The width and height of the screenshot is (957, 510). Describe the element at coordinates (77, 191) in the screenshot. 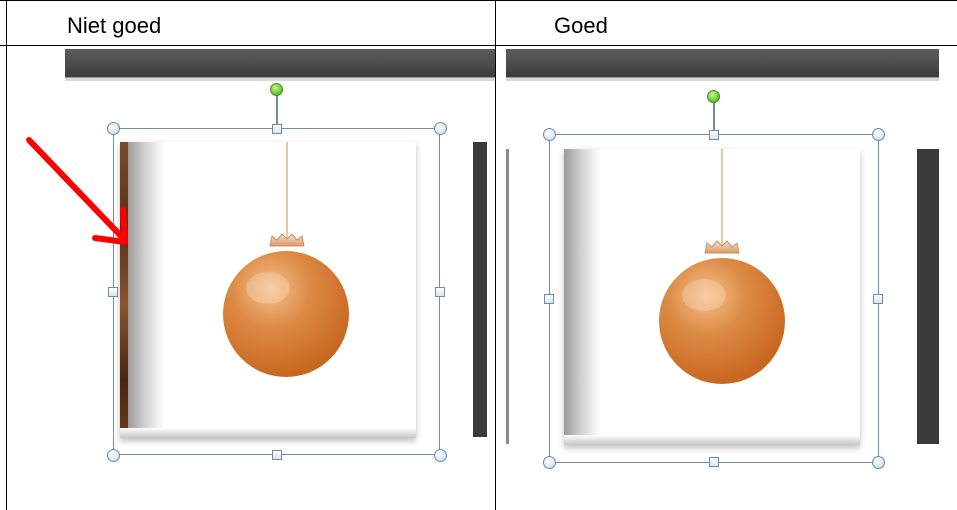

I see `red-arrow-icon` at that location.